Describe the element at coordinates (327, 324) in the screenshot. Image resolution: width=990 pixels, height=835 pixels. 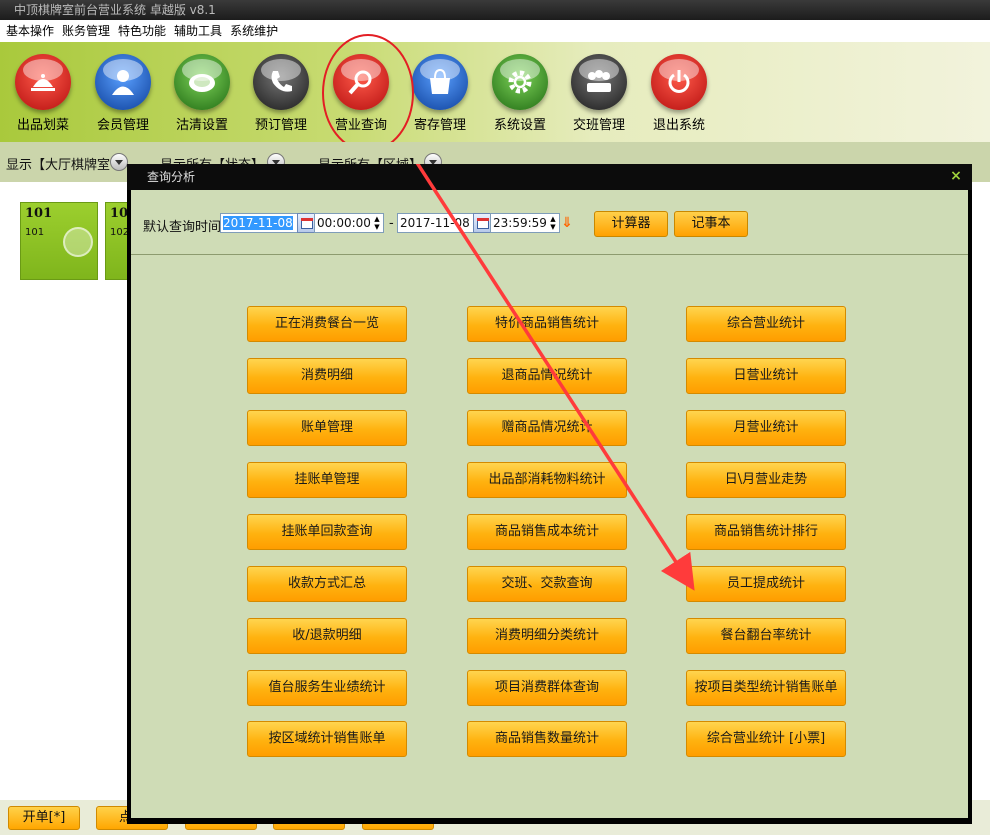
I see `tables-in-use-button: 正在消费餐台一览` at that location.